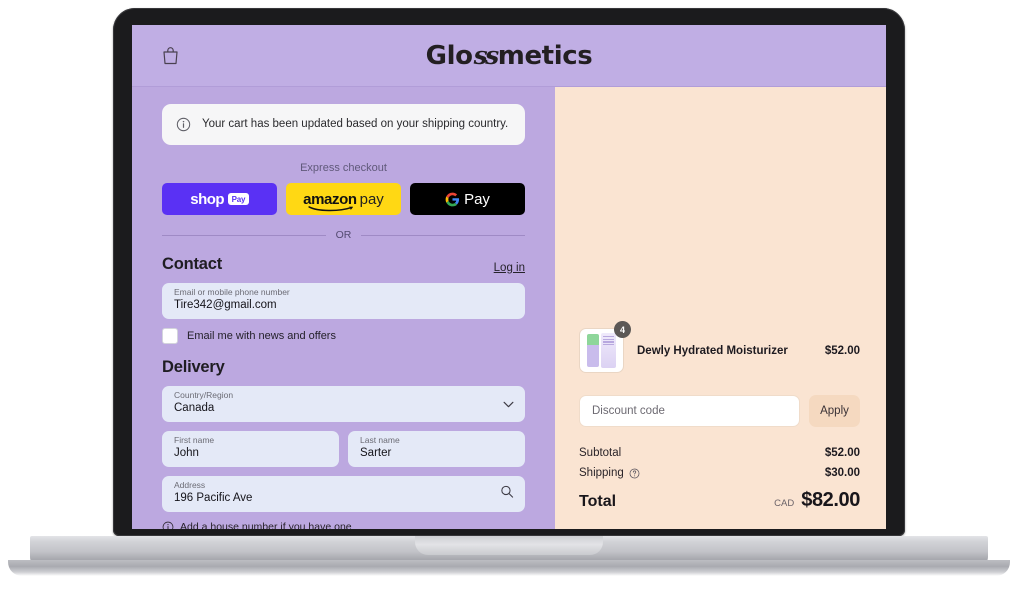  I want to click on newsletter-checkbox, so click(170, 336).